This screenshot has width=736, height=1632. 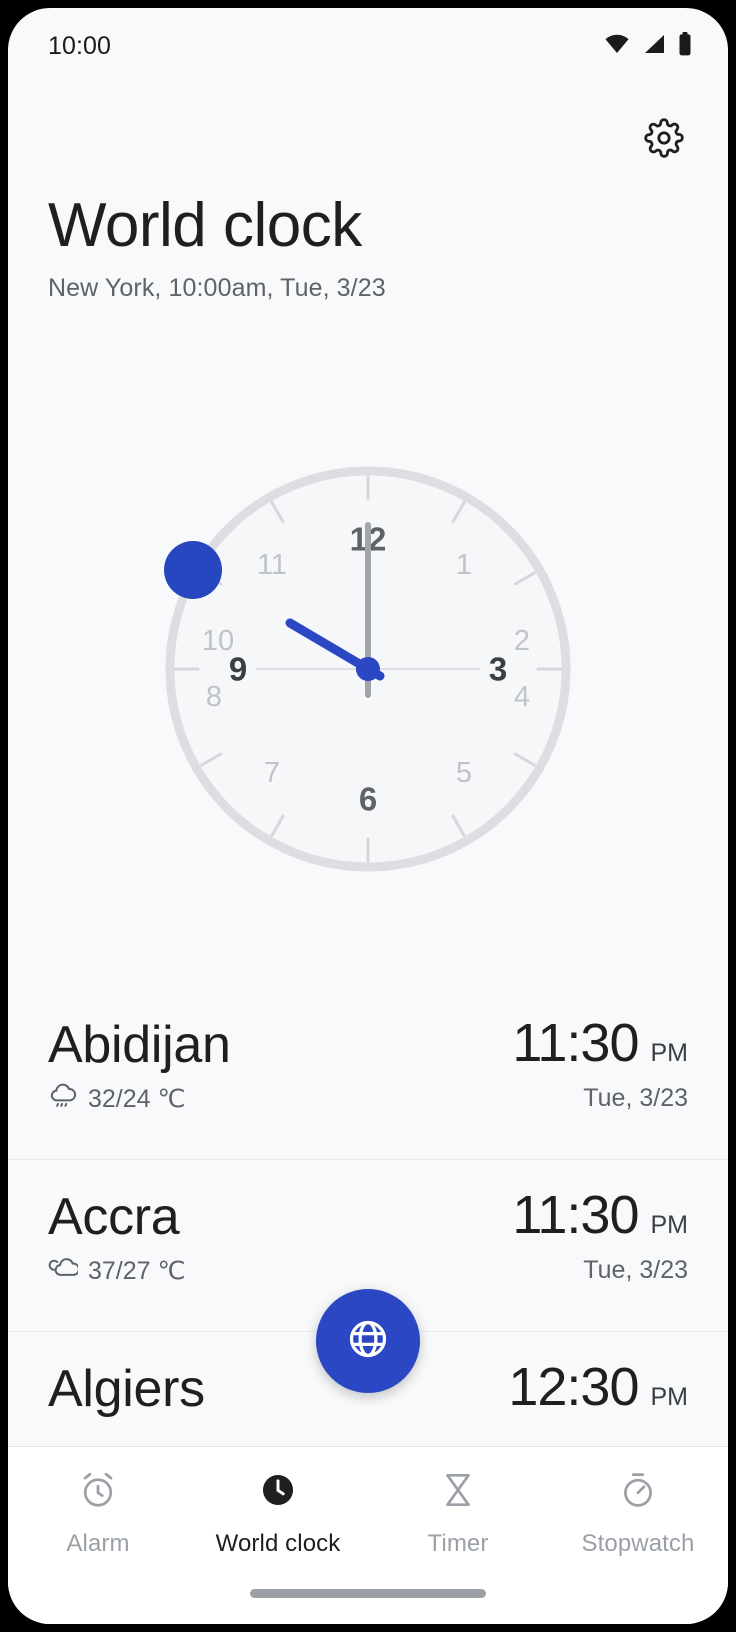 I want to click on city-info: Algiers, so click(x=126, y=1374).